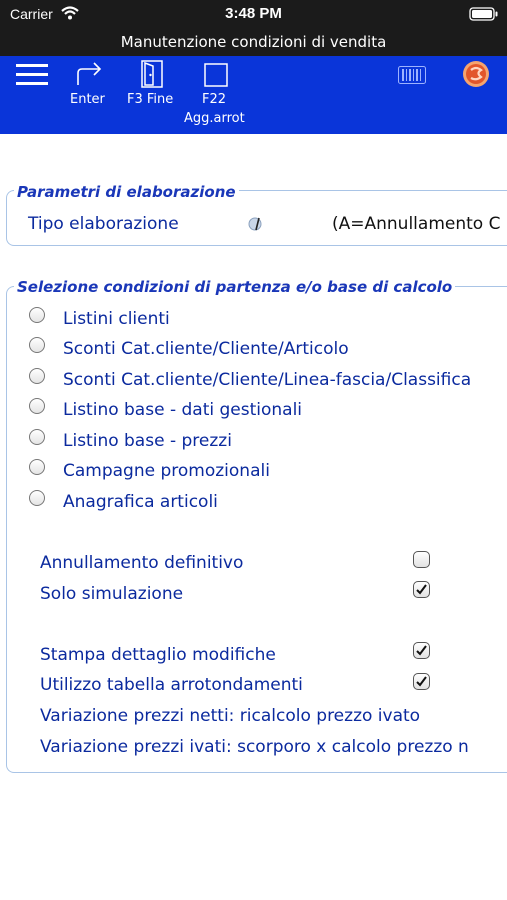 This screenshot has width=507, height=900. Describe the element at coordinates (37, 467) in the screenshot. I see `radio-campagne-promozionali` at that location.